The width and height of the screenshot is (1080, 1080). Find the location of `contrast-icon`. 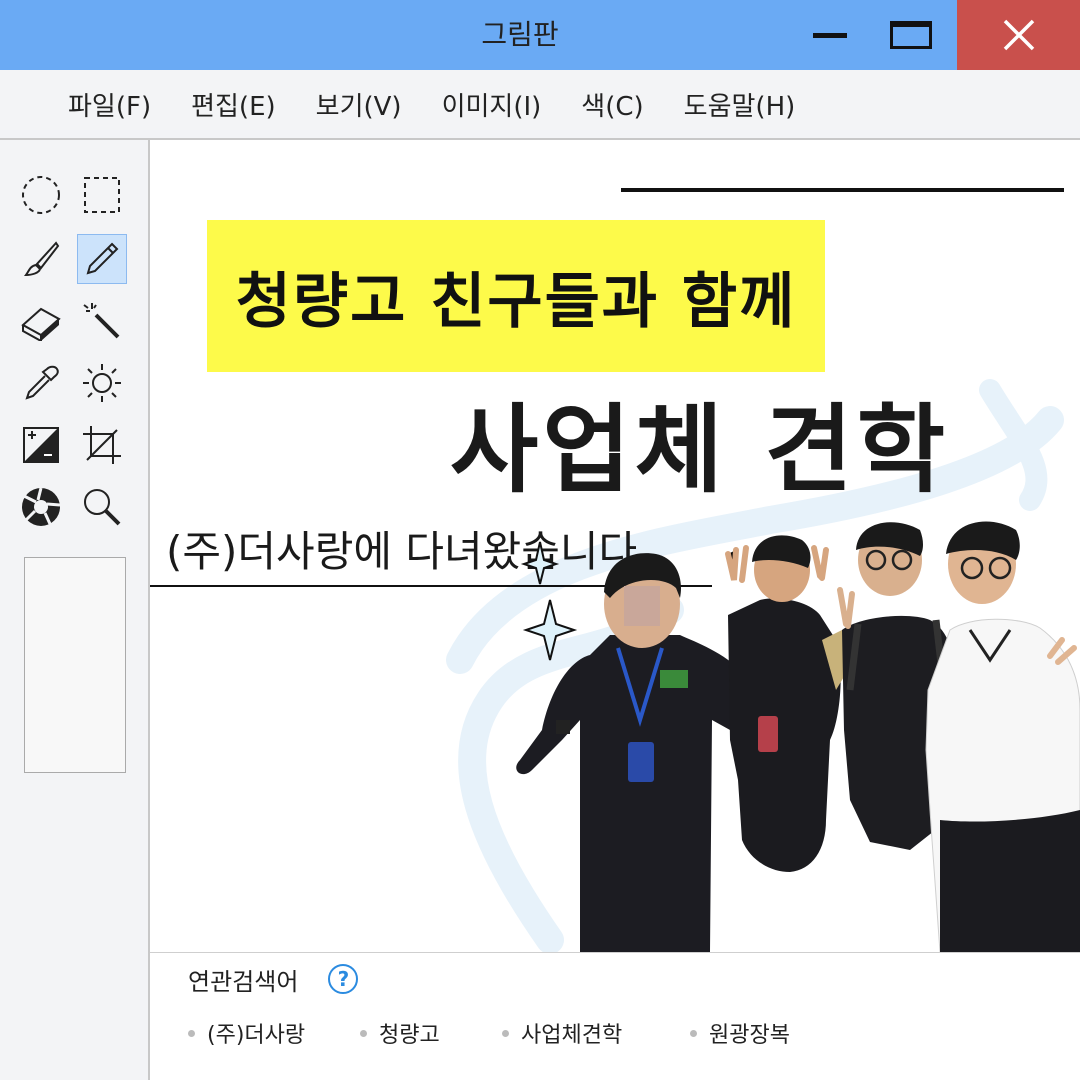

contrast-icon is located at coordinates (41, 445).